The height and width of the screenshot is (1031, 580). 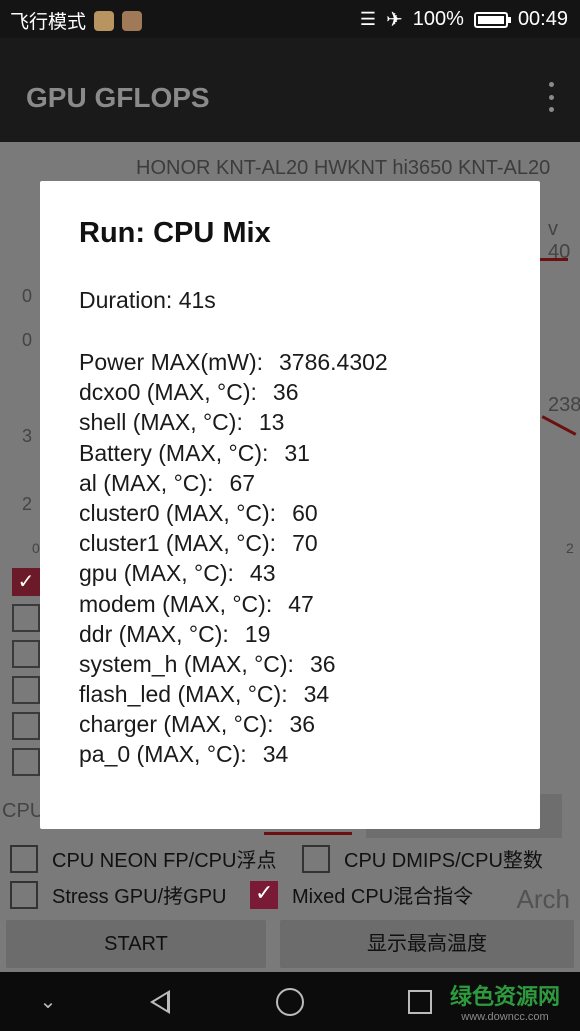 What do you see at coordinates (163, 754) in the screenshot?
I see `metric-label: pa_0 (MAX, °C):` at bounding box center [163, 754].